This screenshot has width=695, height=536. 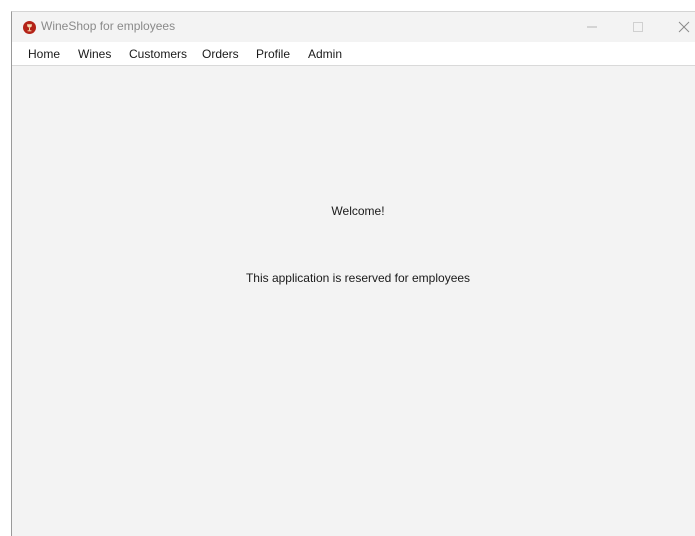 I want to click on minimize-button, so click(x=592, y=27).